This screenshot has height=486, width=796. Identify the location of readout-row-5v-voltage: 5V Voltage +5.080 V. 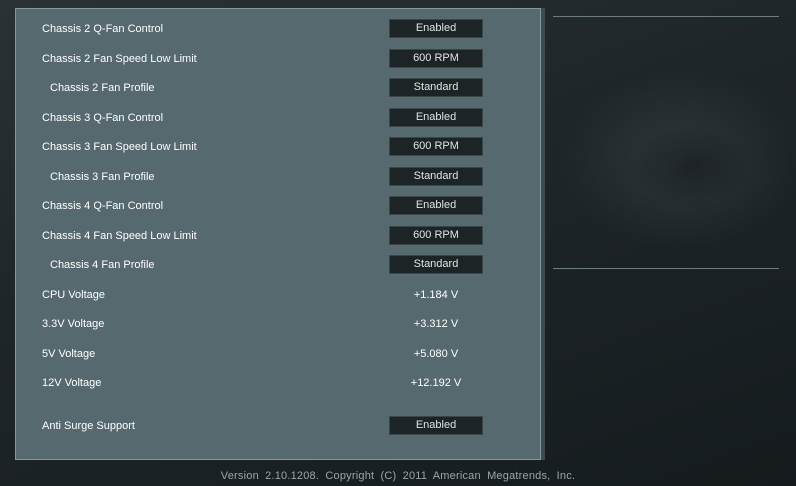
(278, 354).